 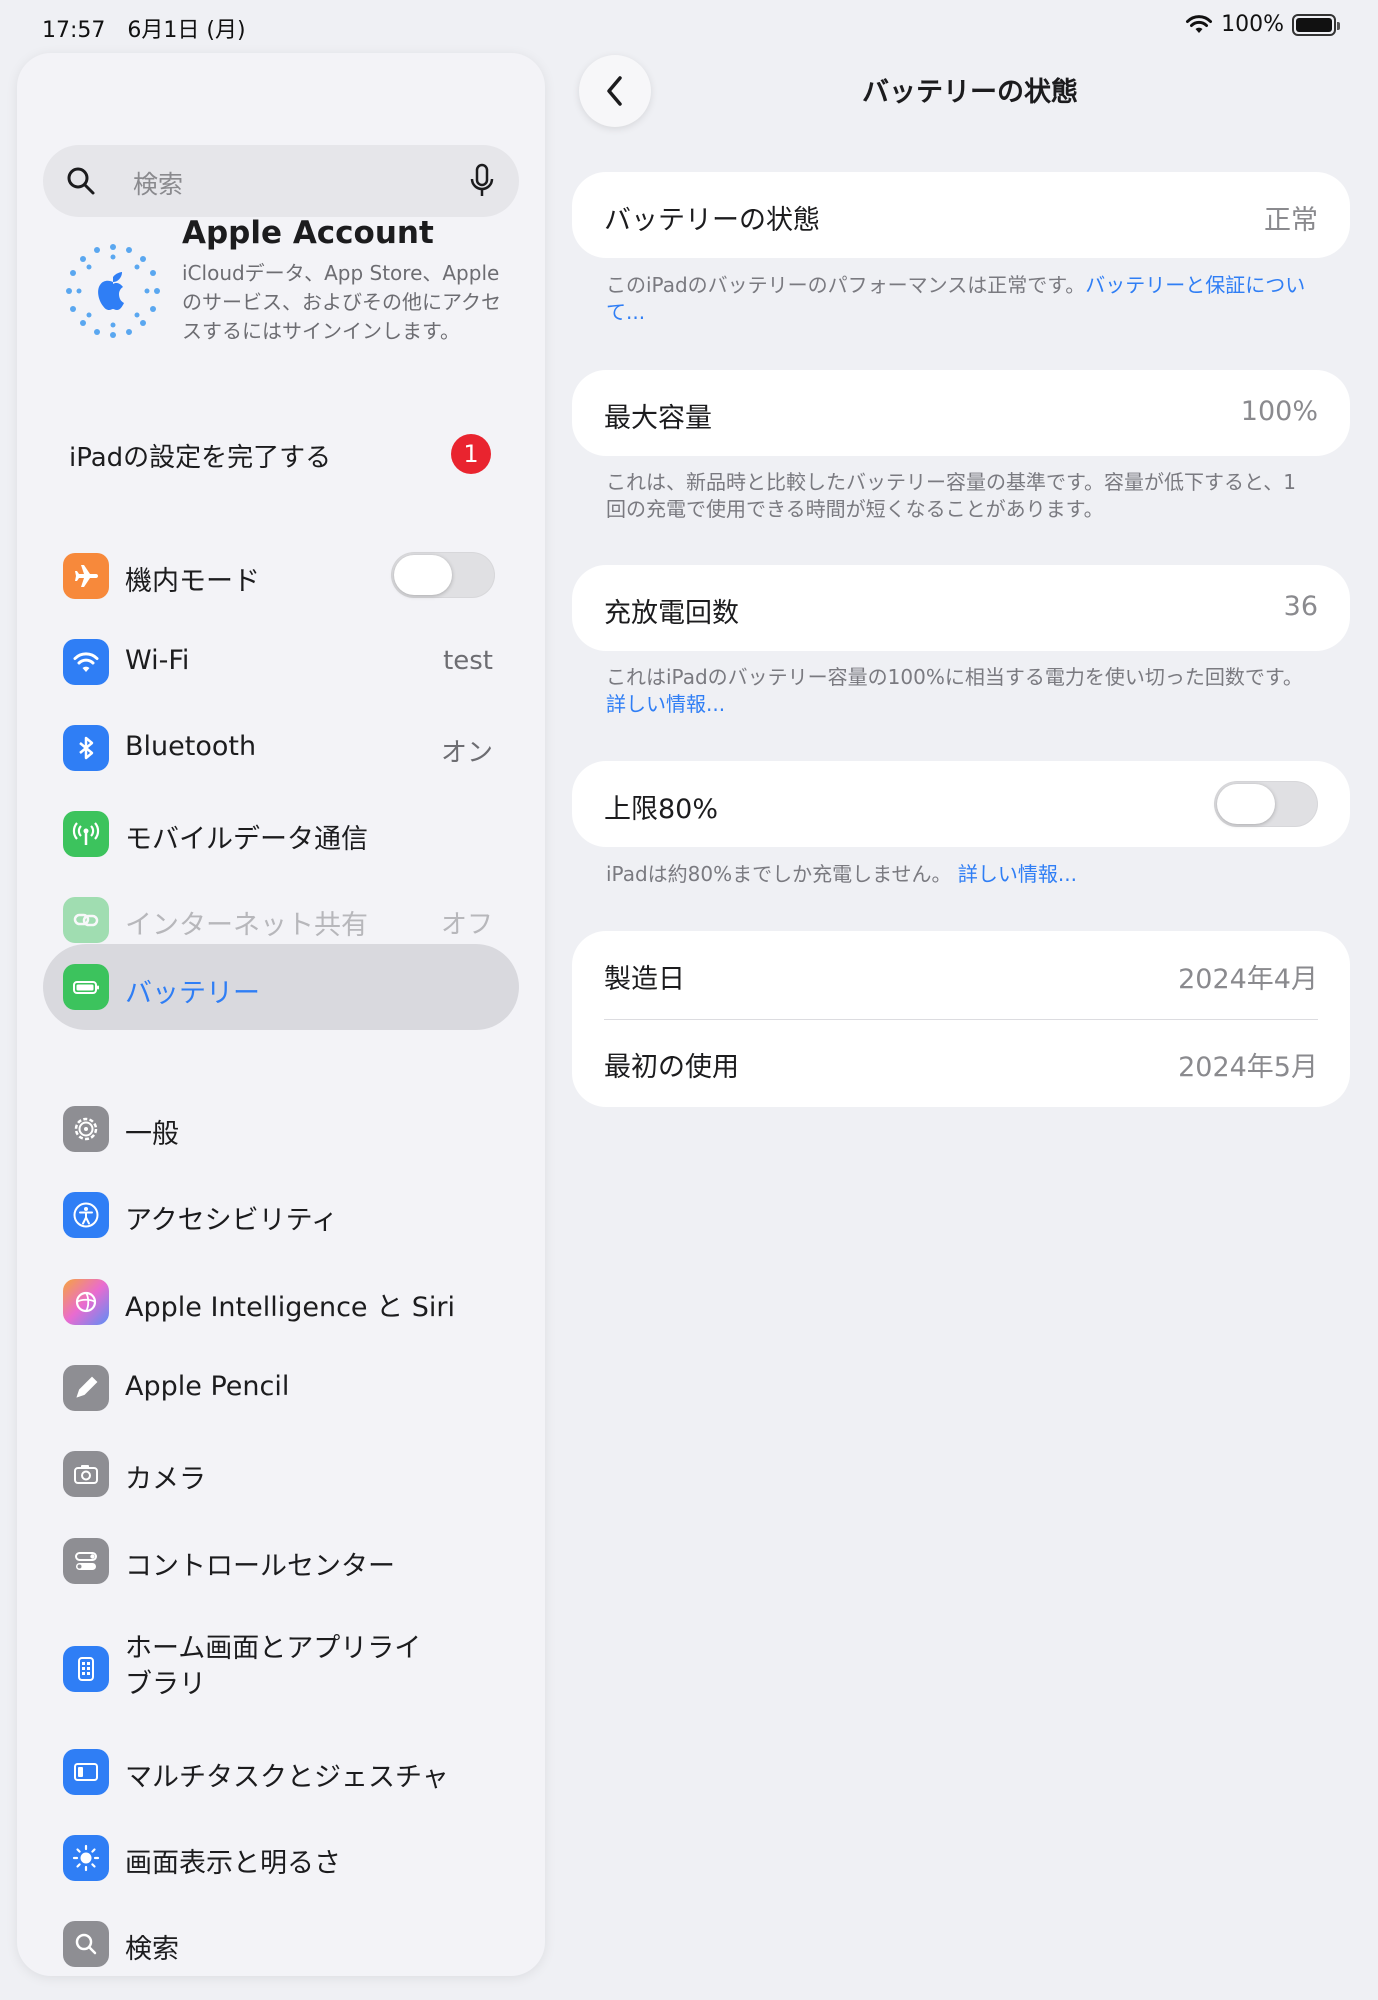 I want to click on row-divider, so click(x=961, y=1019).